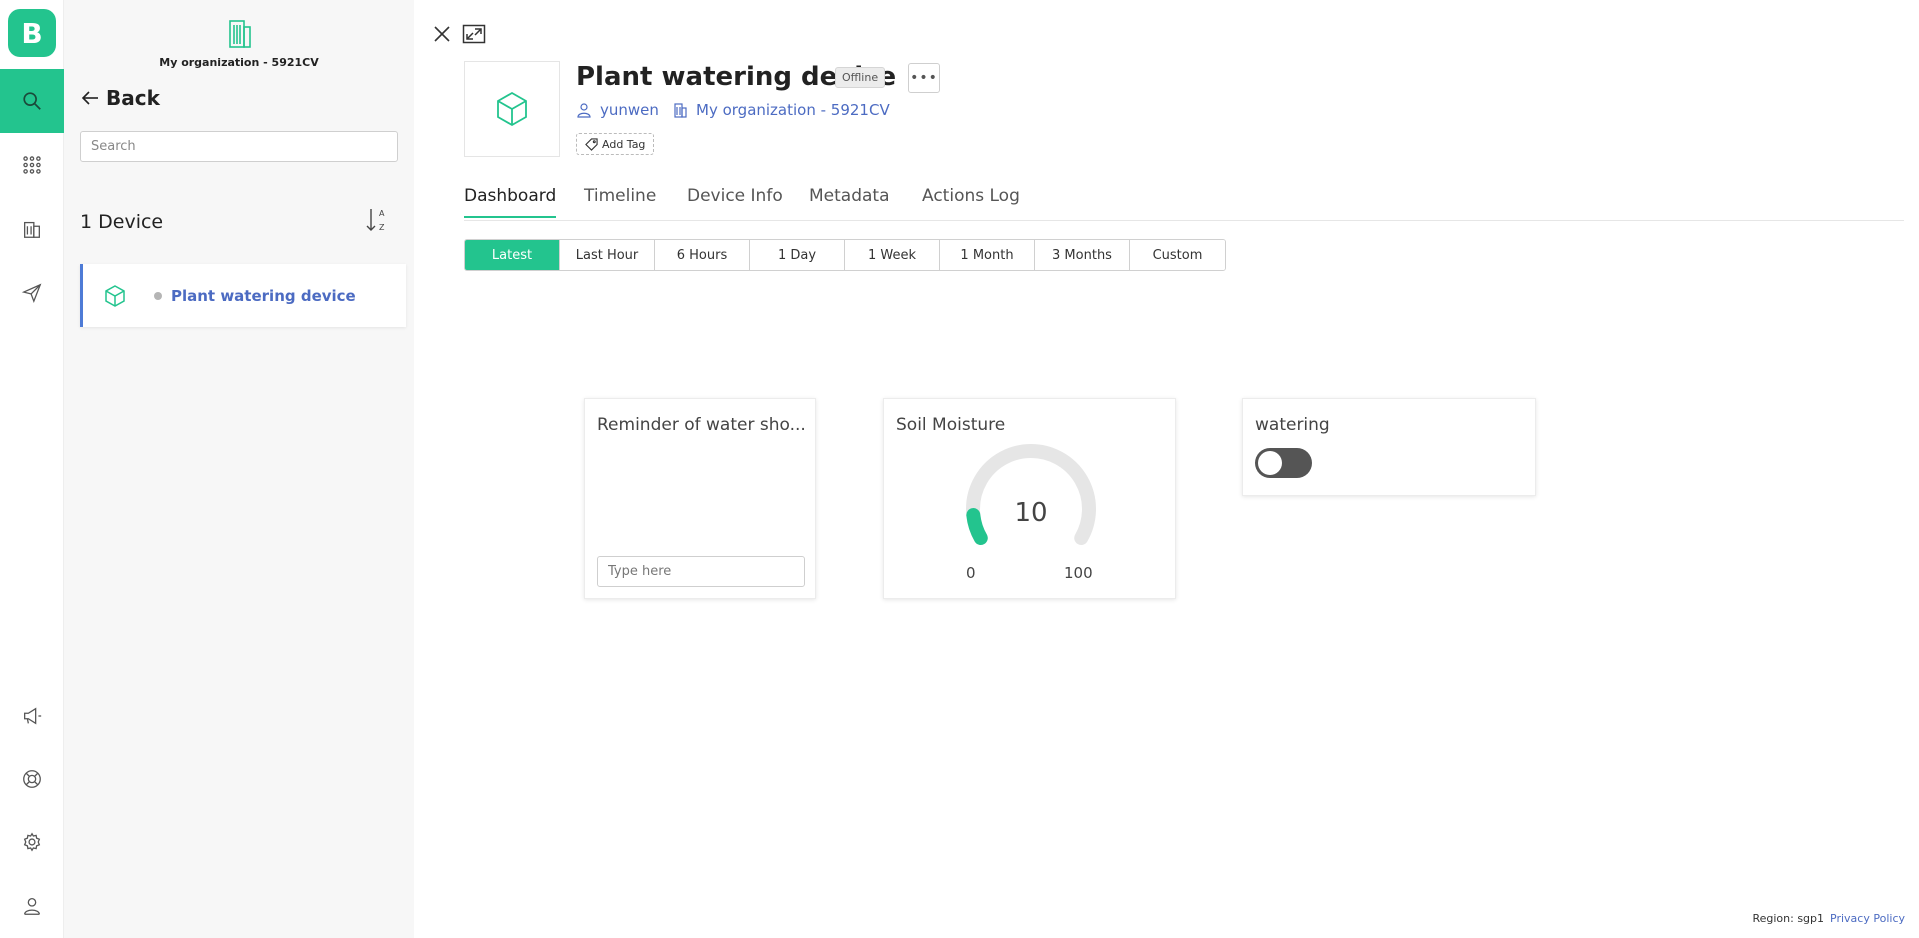  I want to click on organization-label: My organization - 5921CV, so click(793, 110).